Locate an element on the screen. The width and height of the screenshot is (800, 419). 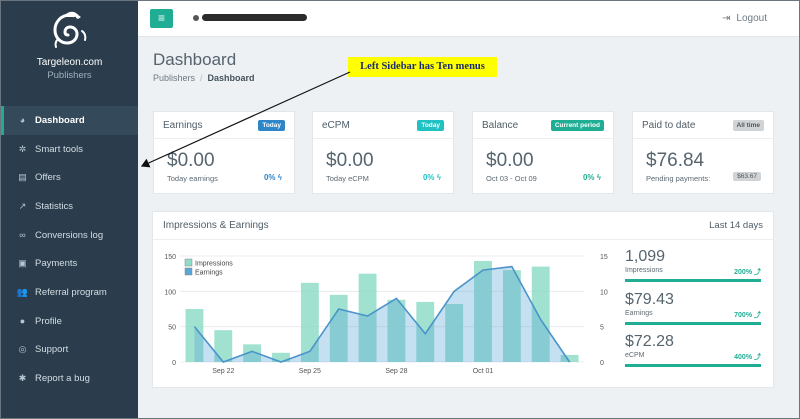
earnings-metric: $79.43 Earnings 700% ⤴ is located at coordinates (693, 308).